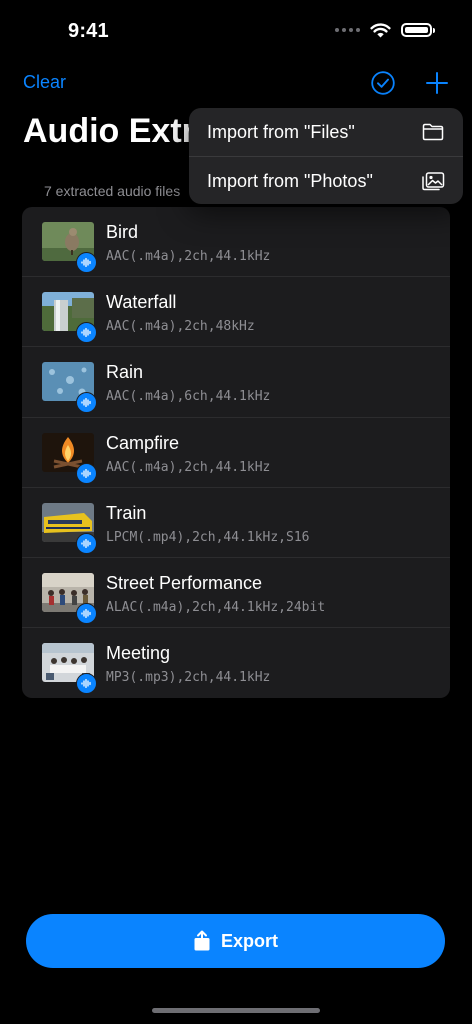 The height and width of the screenshot is (1024, 472). What do you see at coordinates (281, 132) in the screenshot?
I see `import-files-label: Import from "Files"` at bounding box center [281, 132].